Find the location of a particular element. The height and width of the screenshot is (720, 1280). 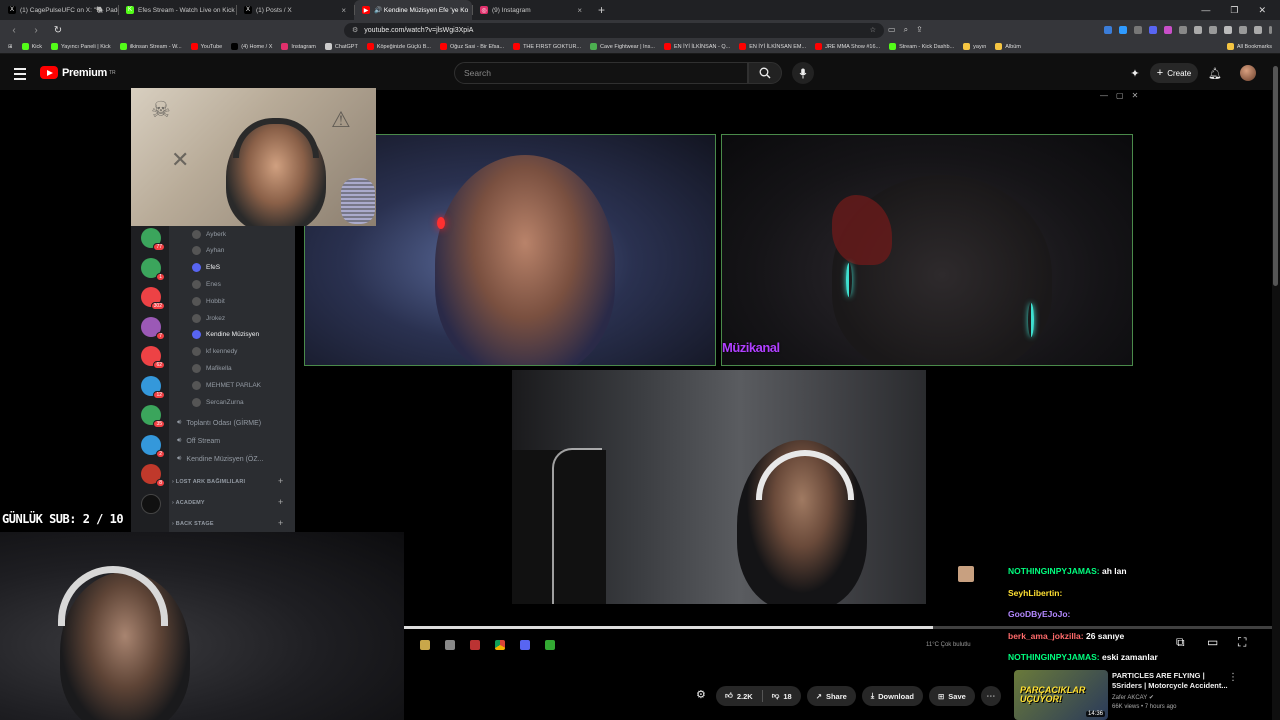

bookmark-item: ChatGPT is located at coordinates (341, 46).